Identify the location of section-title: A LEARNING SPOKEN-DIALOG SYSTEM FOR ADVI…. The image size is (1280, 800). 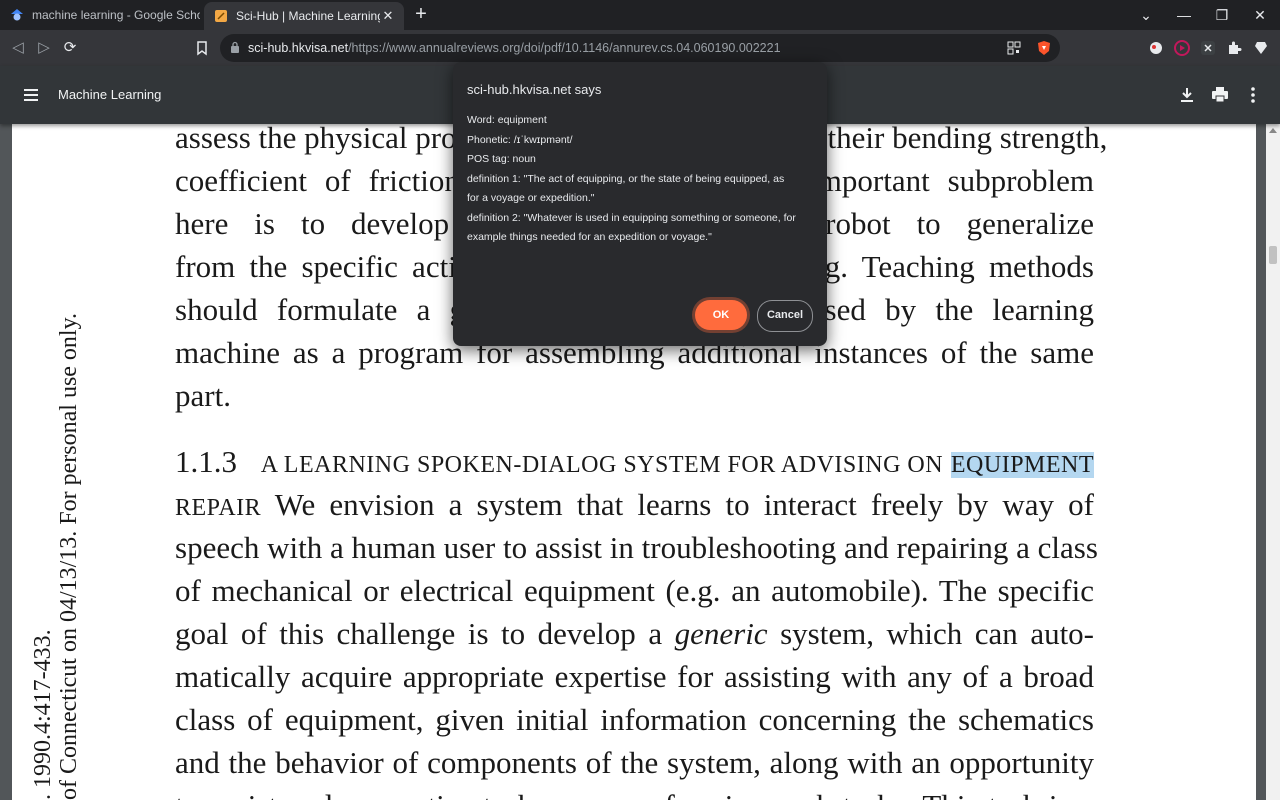
(602, 465).